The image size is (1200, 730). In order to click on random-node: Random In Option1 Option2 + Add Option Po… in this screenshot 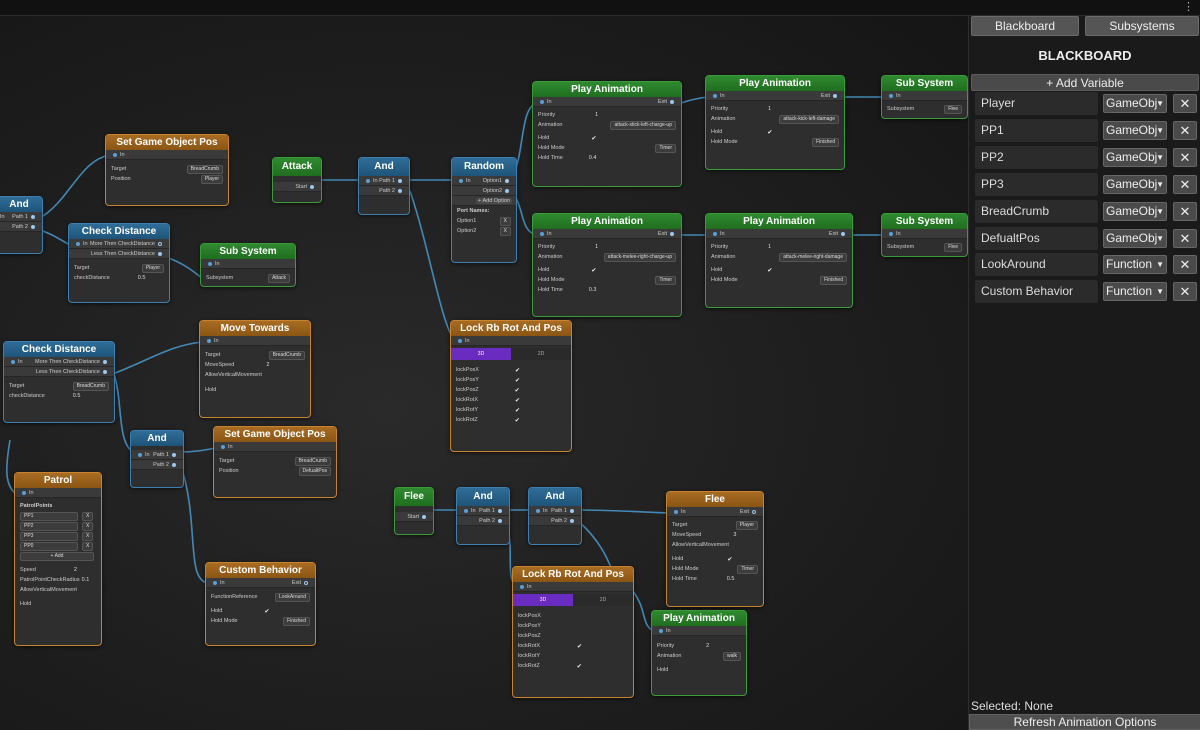, I will do `click(484, 210)`.